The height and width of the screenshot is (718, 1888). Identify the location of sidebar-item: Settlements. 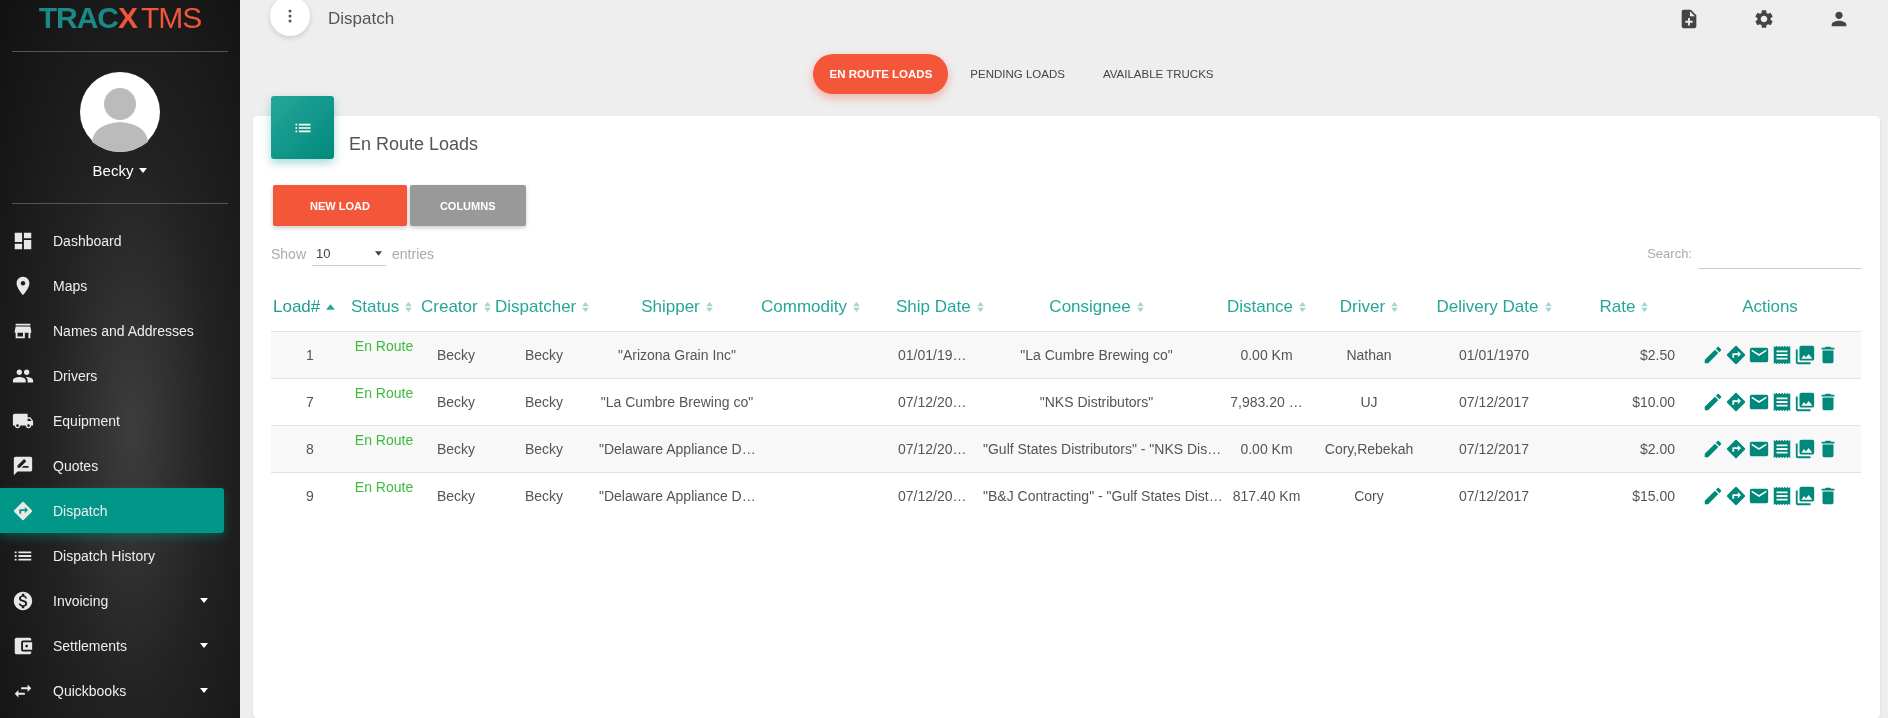
(112, 645).